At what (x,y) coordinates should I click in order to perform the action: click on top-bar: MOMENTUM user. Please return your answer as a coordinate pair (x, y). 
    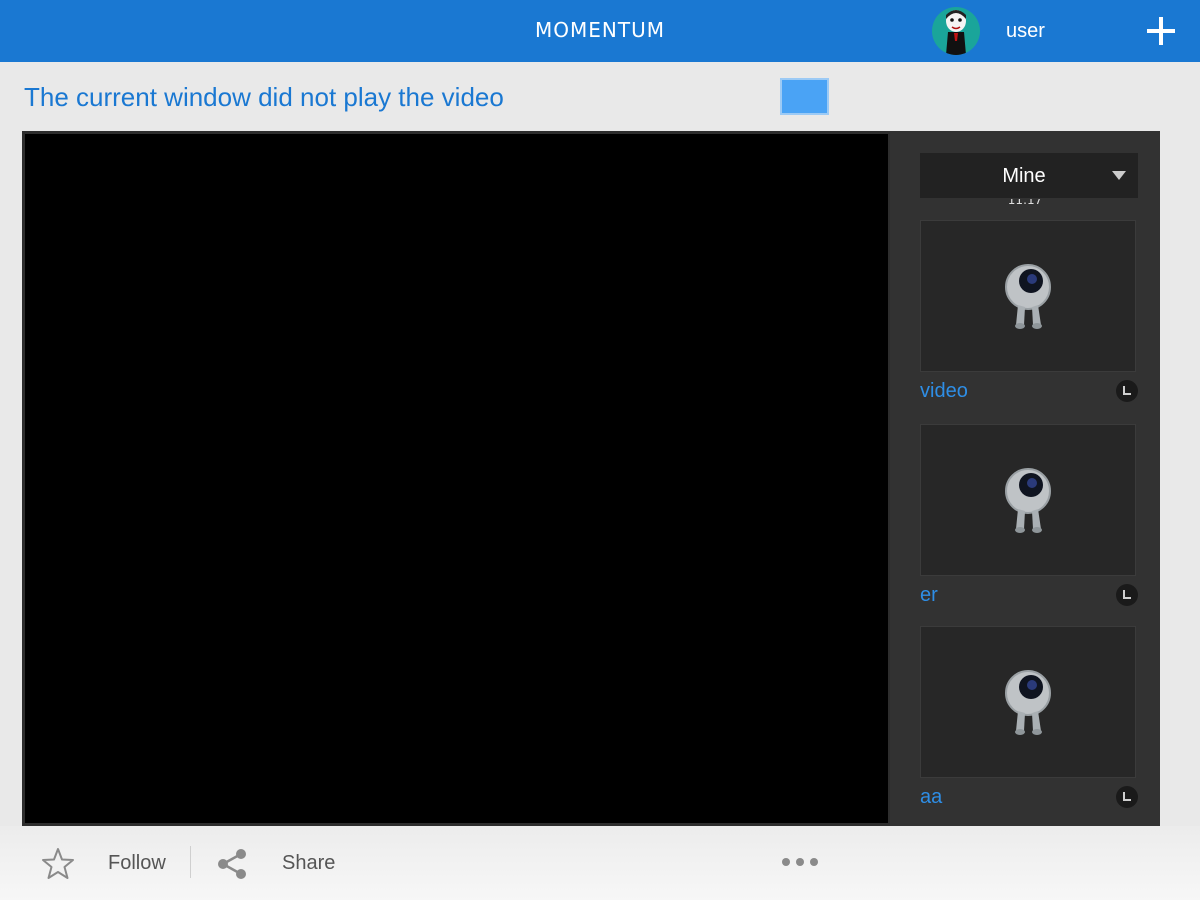
    Looking at the image, I should click on (600, 31).